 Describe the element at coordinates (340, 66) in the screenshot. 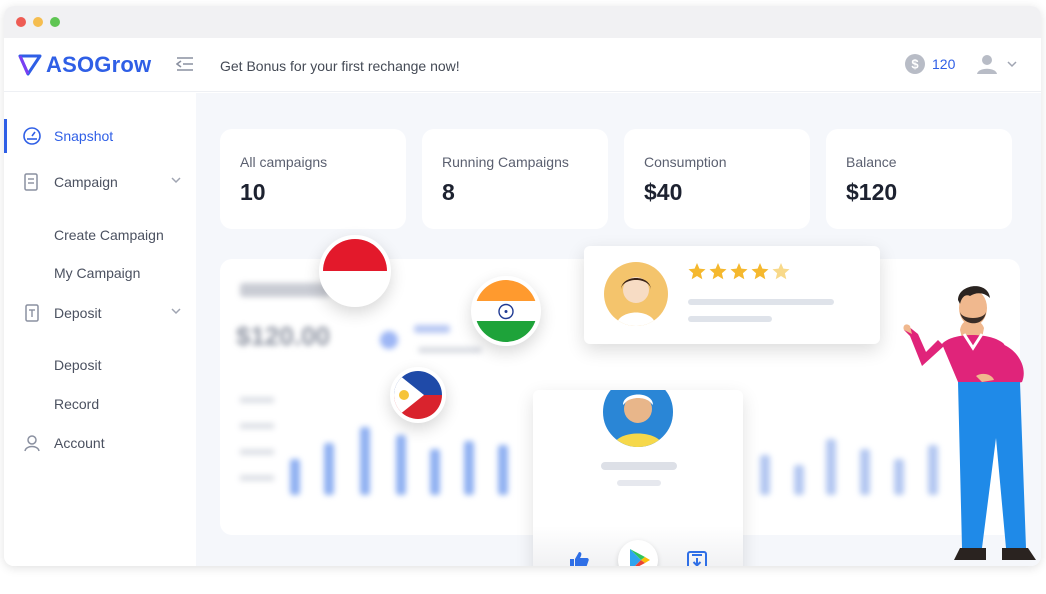

I see `bonus-banner-text: Get Bonus for your first rechange now!` at that location.